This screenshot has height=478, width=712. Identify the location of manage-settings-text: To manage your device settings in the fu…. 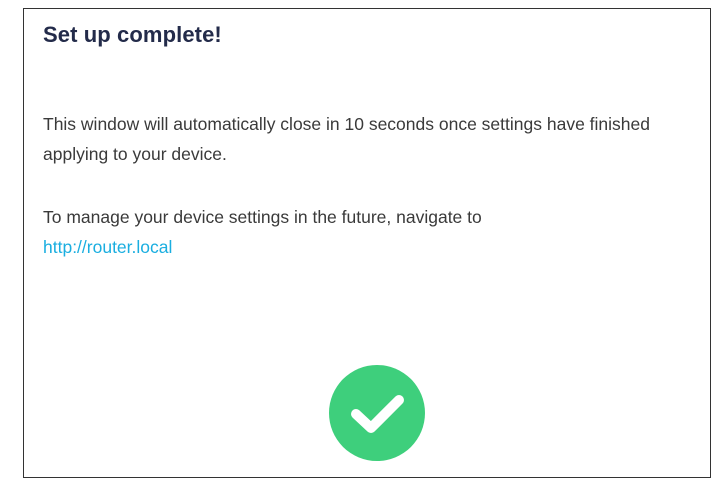
(262, 217).